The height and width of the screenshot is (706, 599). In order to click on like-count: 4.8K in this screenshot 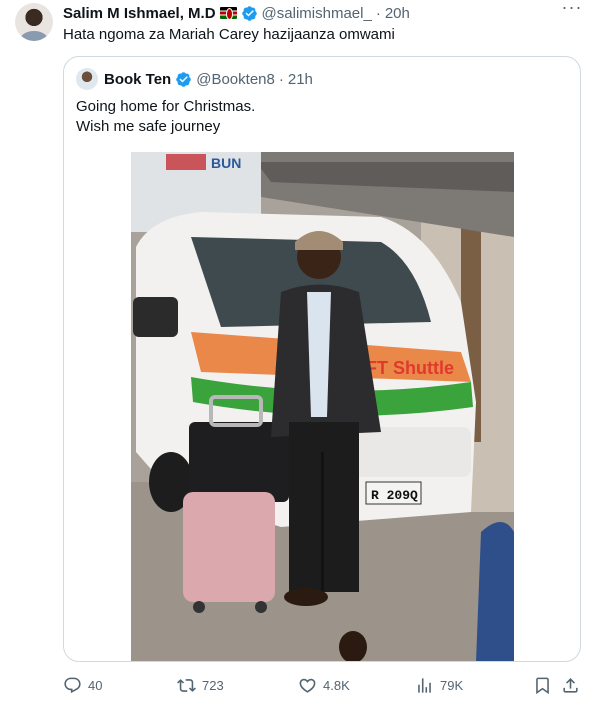, I will do `click(336, 685)`.